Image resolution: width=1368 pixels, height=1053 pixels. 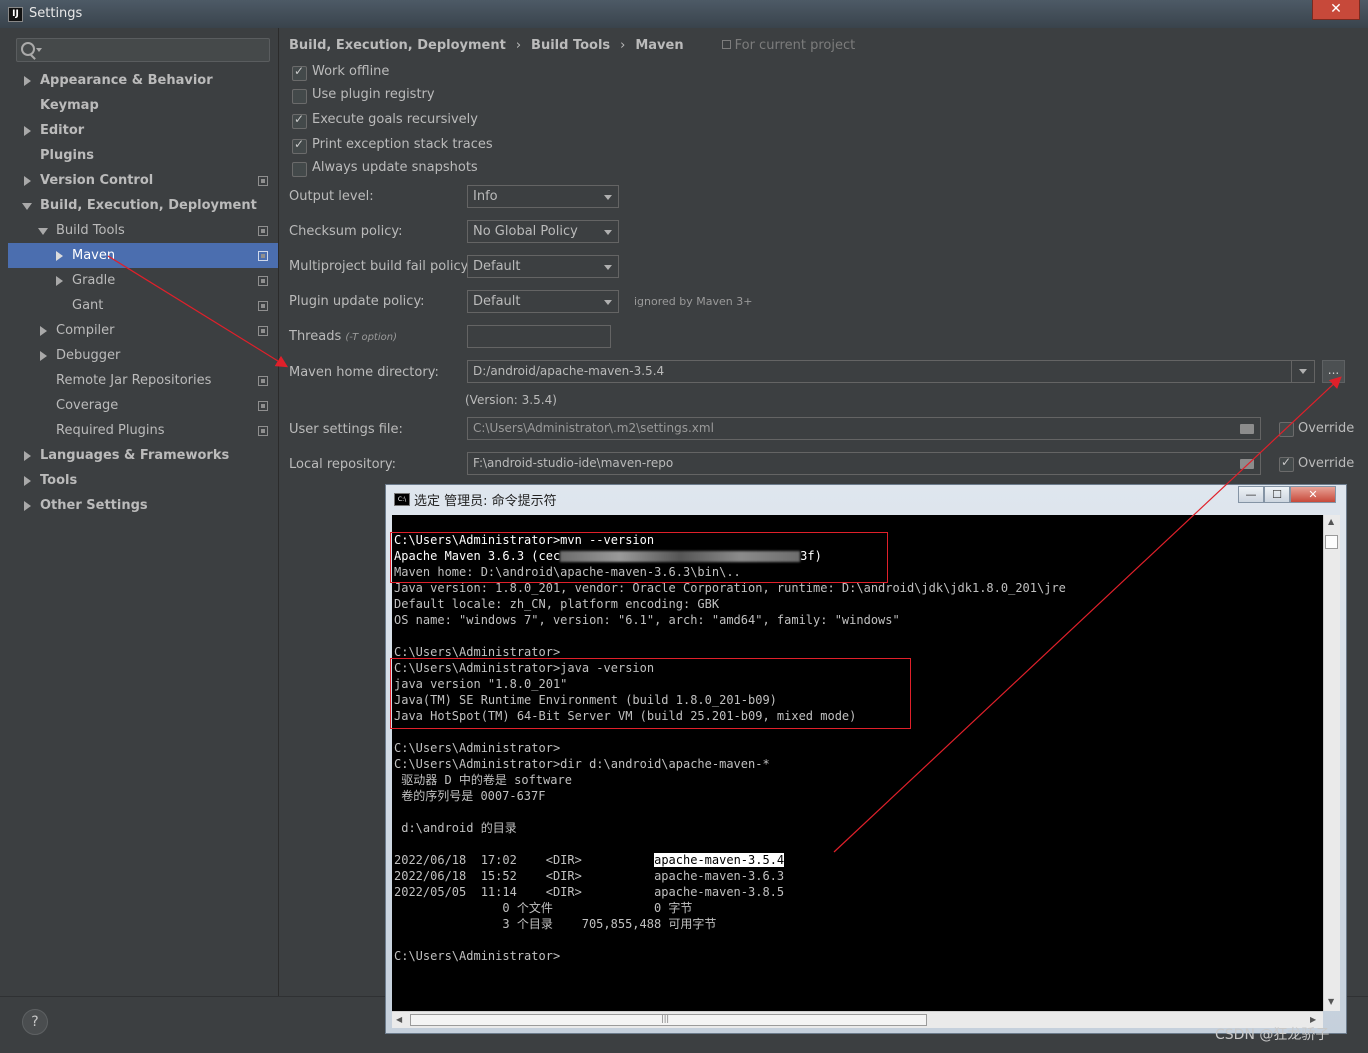 I want to click on annotation-arrow-maven-to-home, so click(x=198, y=311).